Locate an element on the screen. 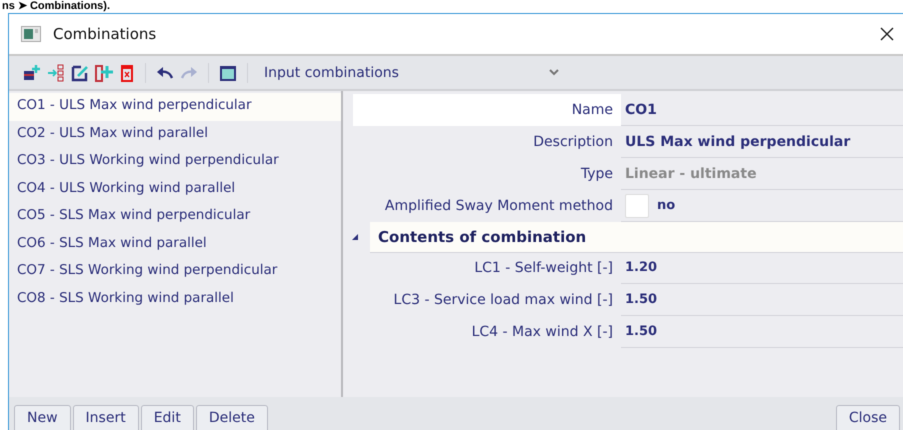 The width and height of the screenshot is (903, 430). close-icon is located at coordinates (887, 34).